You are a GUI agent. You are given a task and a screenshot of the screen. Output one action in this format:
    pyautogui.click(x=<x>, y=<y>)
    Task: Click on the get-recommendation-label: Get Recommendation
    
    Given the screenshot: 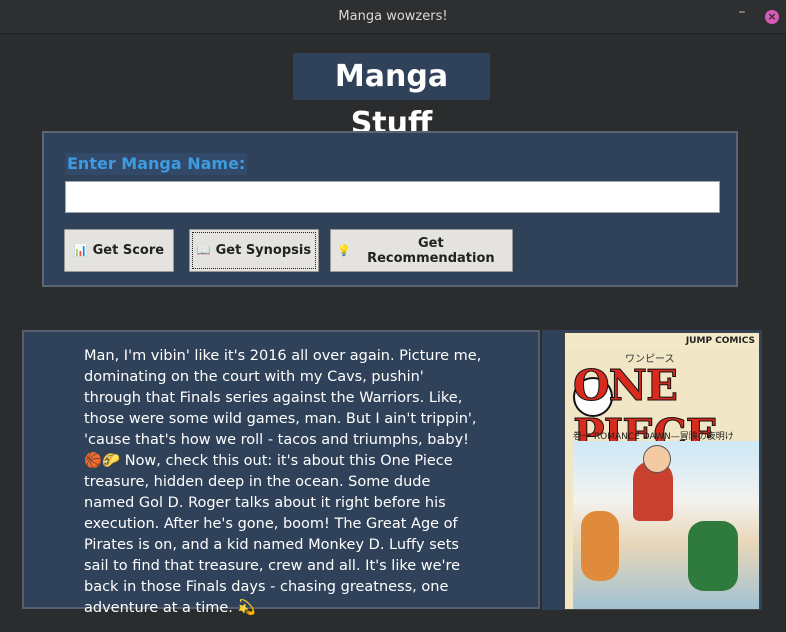 What is the action you would take?
    pyautogui.click(x=431, y=250)
    